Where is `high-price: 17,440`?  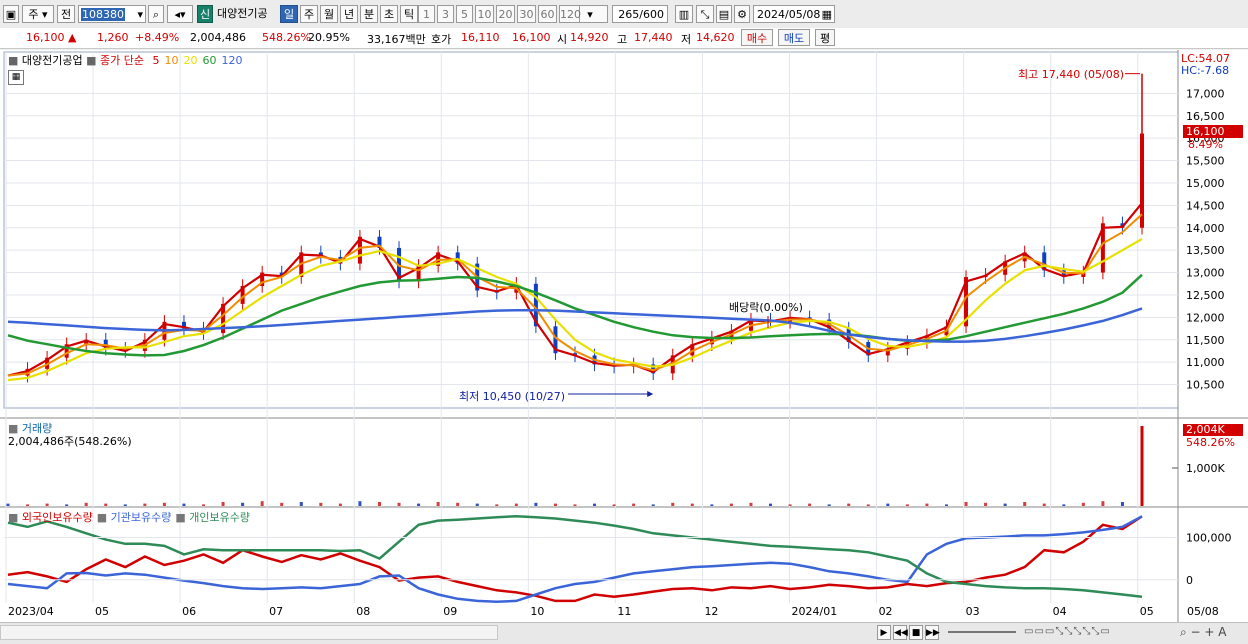 high-price: 17,440 is located at coordinates (653, 37).